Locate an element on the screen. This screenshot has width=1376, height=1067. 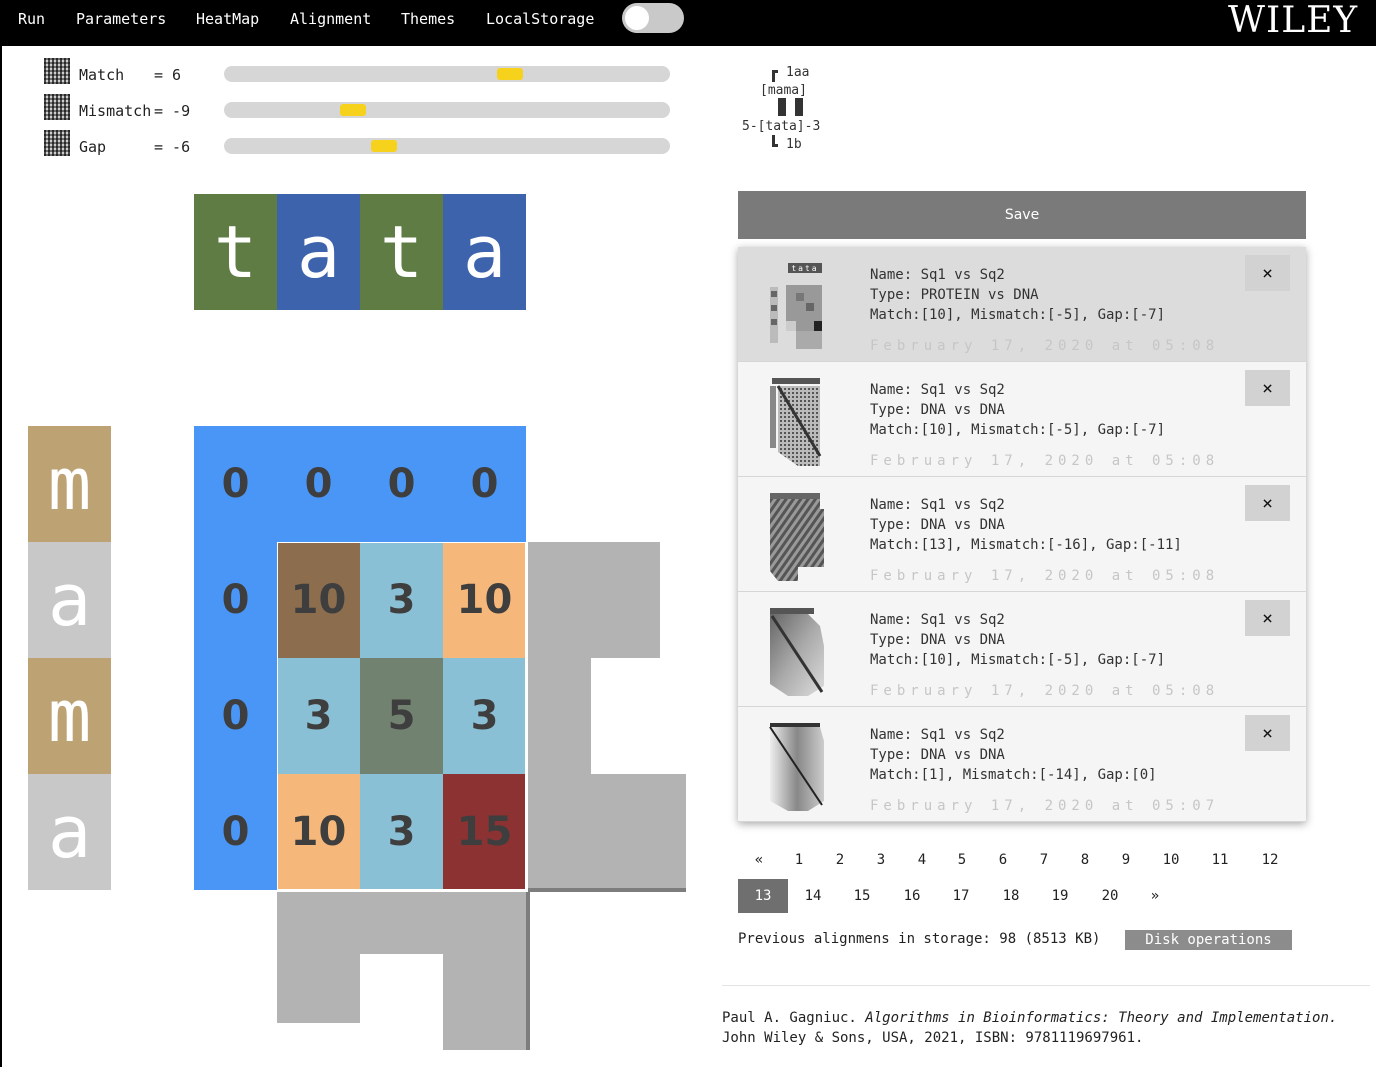
toggle-knob is located at coordinates (637, 18).